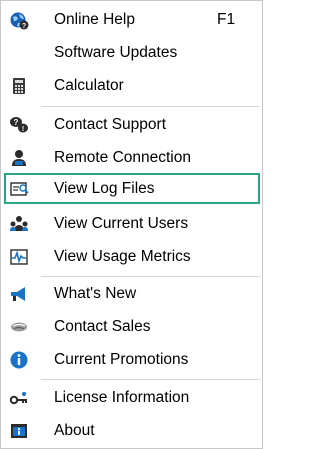 Image resolution: width=320 pixels, height=449 pixels. Describe the element at coordinates (19, 398) in the screenshot. I see `key-icon` at that location.